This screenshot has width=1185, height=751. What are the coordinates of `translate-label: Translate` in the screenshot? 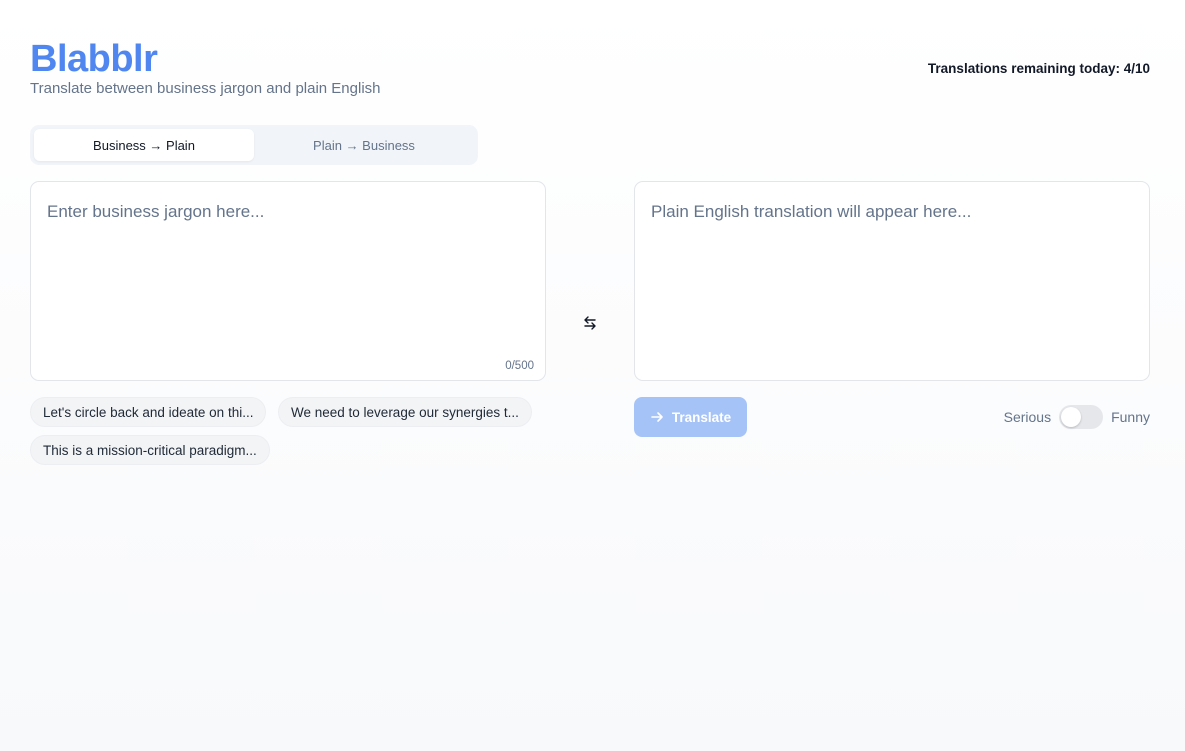 It's located at (701, 417).